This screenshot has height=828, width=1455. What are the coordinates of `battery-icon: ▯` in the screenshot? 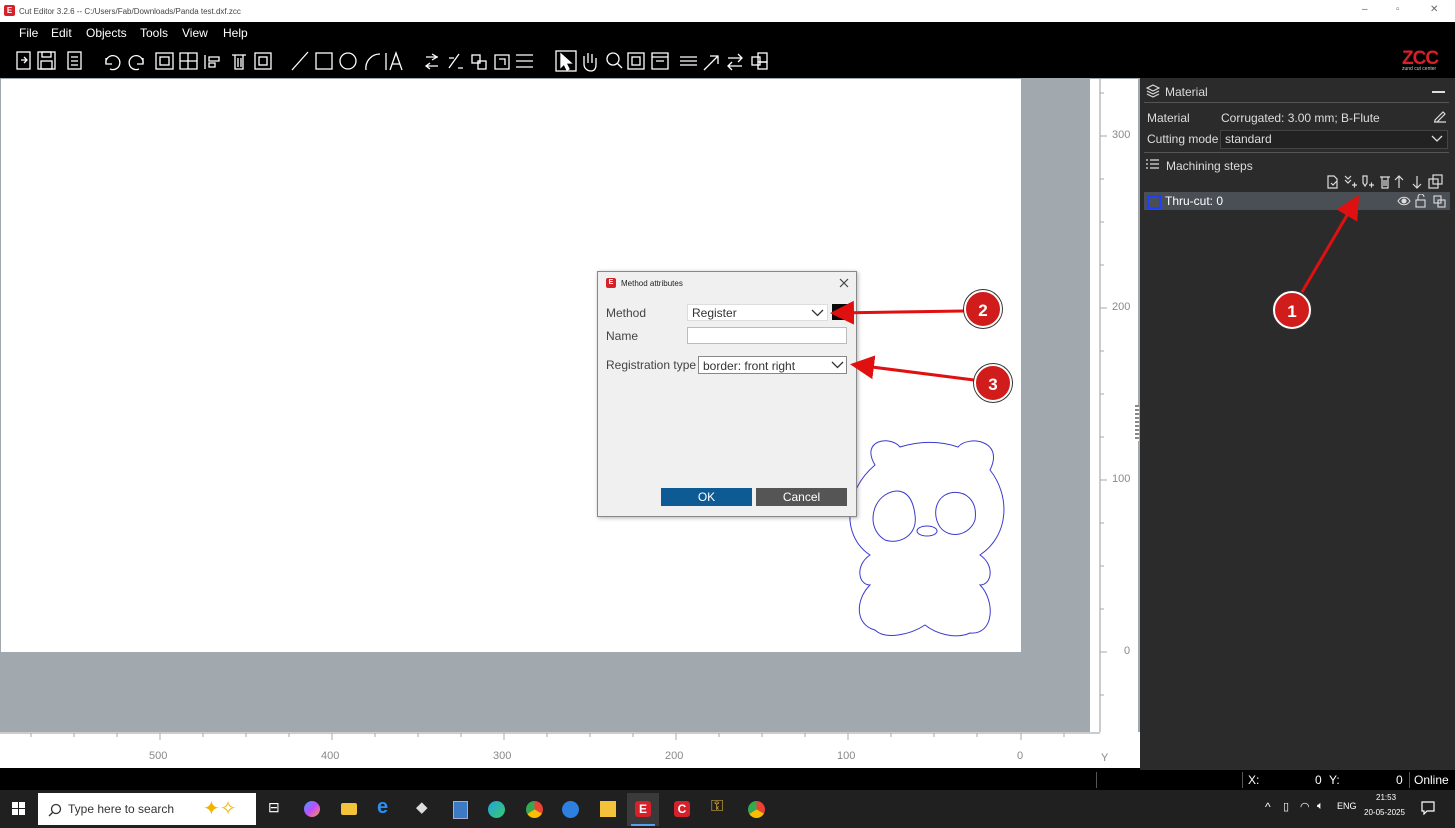 It's located at (1286, 806).